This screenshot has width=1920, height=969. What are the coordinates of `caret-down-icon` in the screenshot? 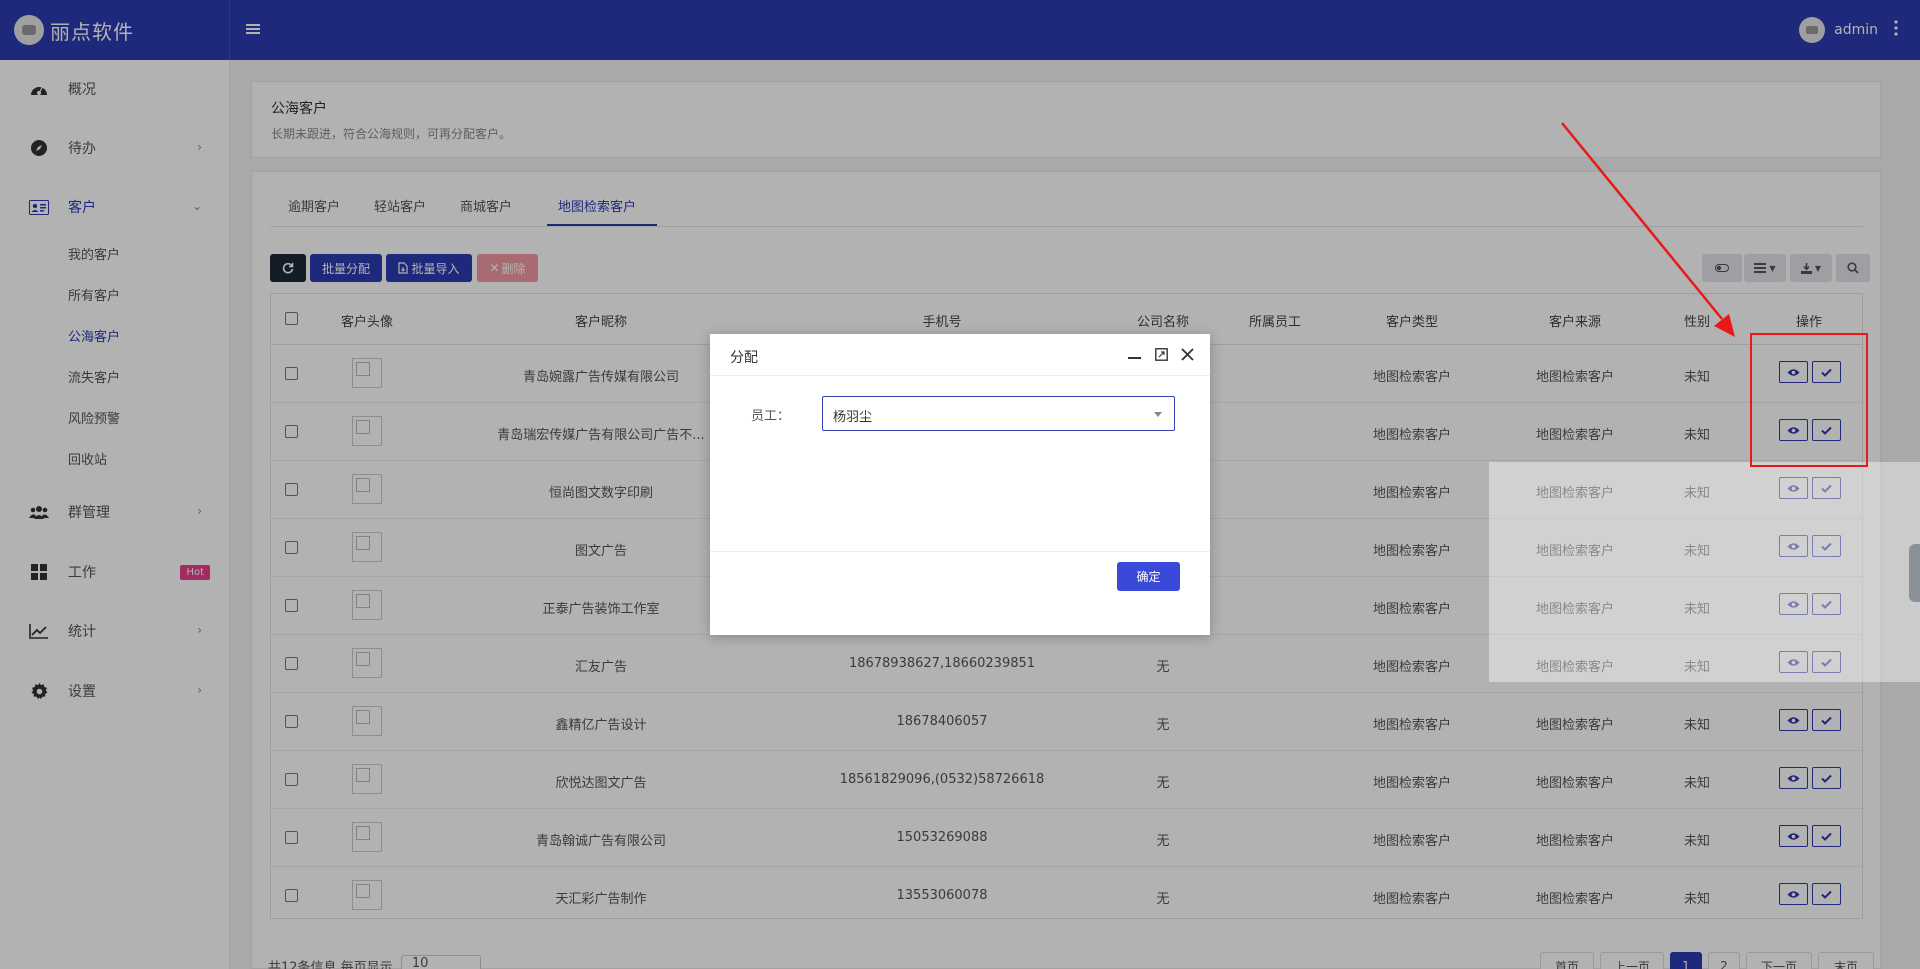 It's located at (1158, 414).